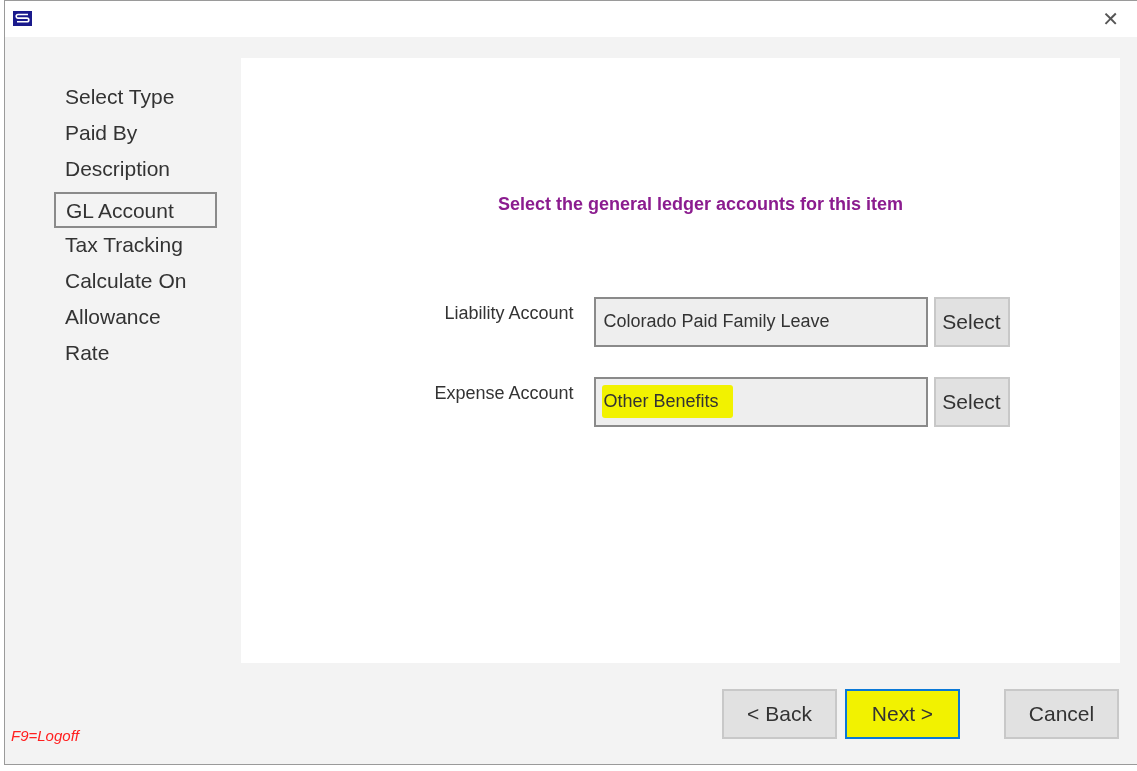 This screenshot has height=771, width=1137. Describe the element at coordinates (779, 714) in the screenshot. I see `wizard-button: < Back` at that location.